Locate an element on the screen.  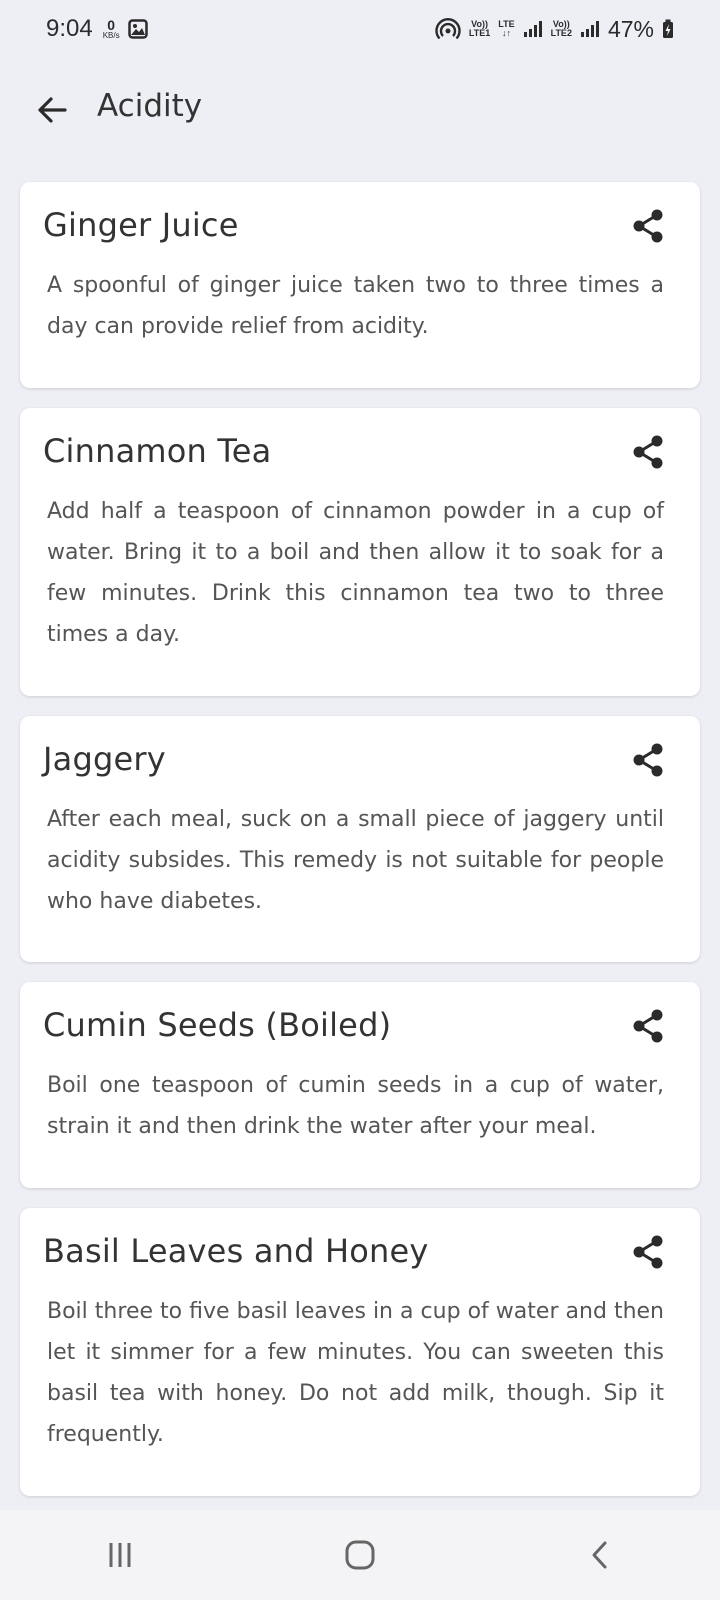
sim2-lte-label: LTE2 is located at coordinates (561, 33).